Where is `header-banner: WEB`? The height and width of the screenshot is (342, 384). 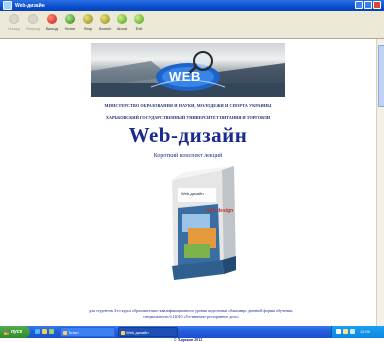
header-banner: WEB is located at coordinates (188, 70).